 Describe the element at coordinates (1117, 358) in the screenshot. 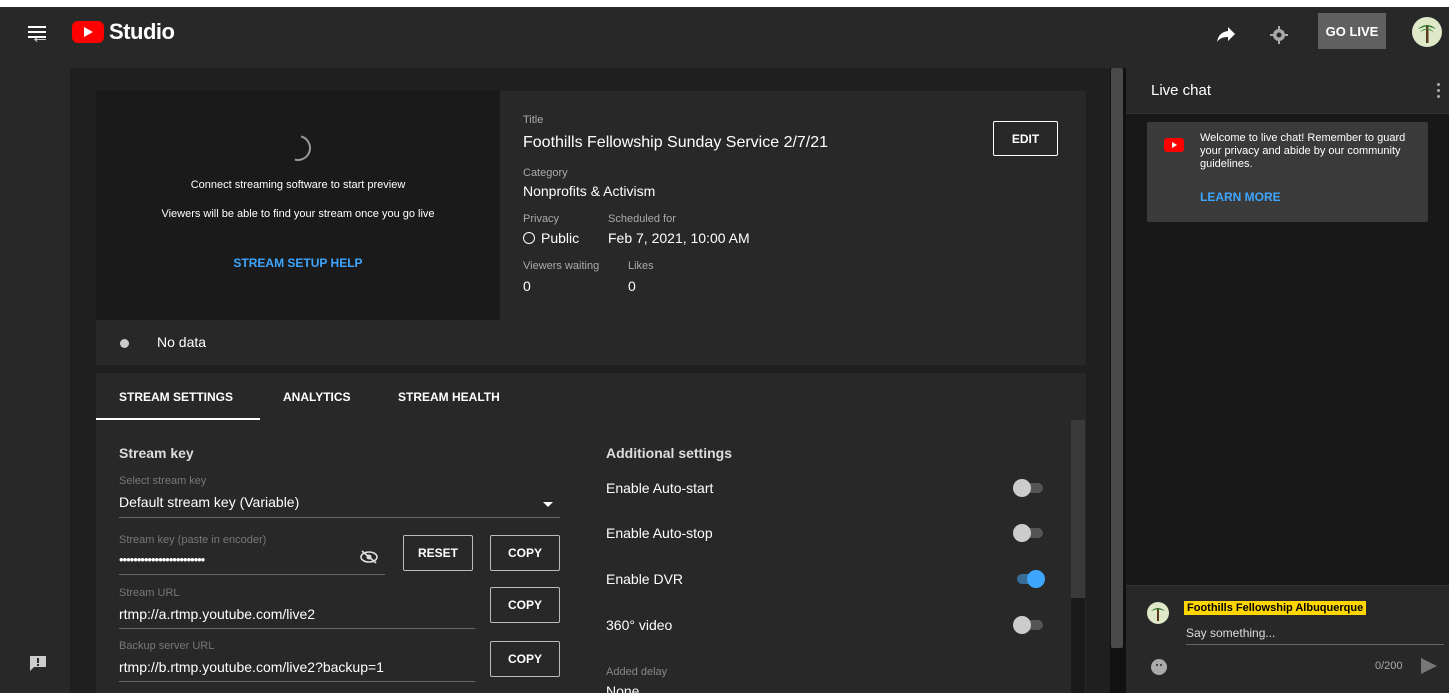

I see `page-scrollbar-thumb` at that location.